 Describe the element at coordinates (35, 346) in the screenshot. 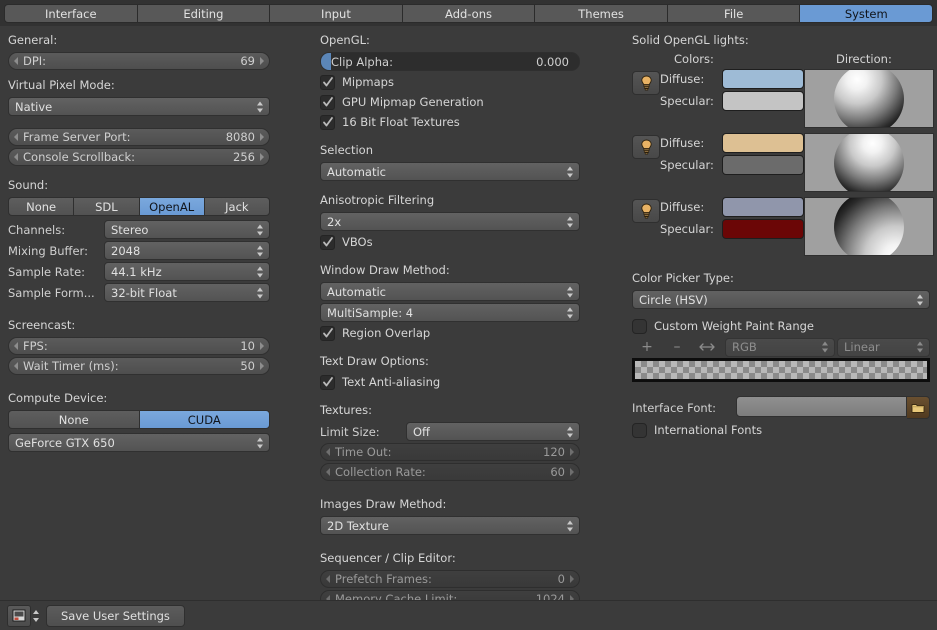

I see `screencast-fps-label: FPS:` at that location.